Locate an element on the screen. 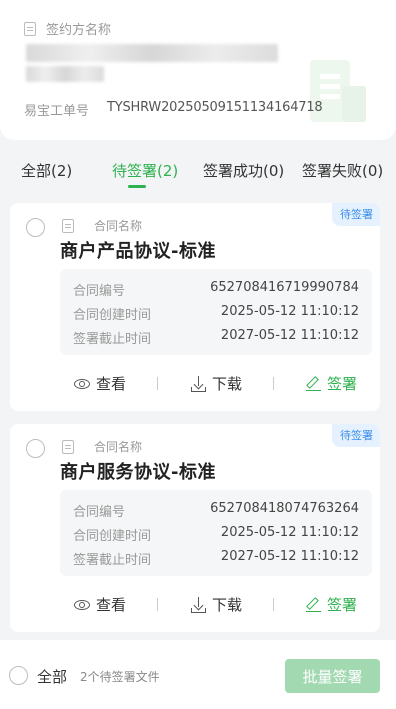 Image resolution: width=396 pixels, height=709 pixels. signer-name-label: 签约方名称 is located at coordinates (79, 30).